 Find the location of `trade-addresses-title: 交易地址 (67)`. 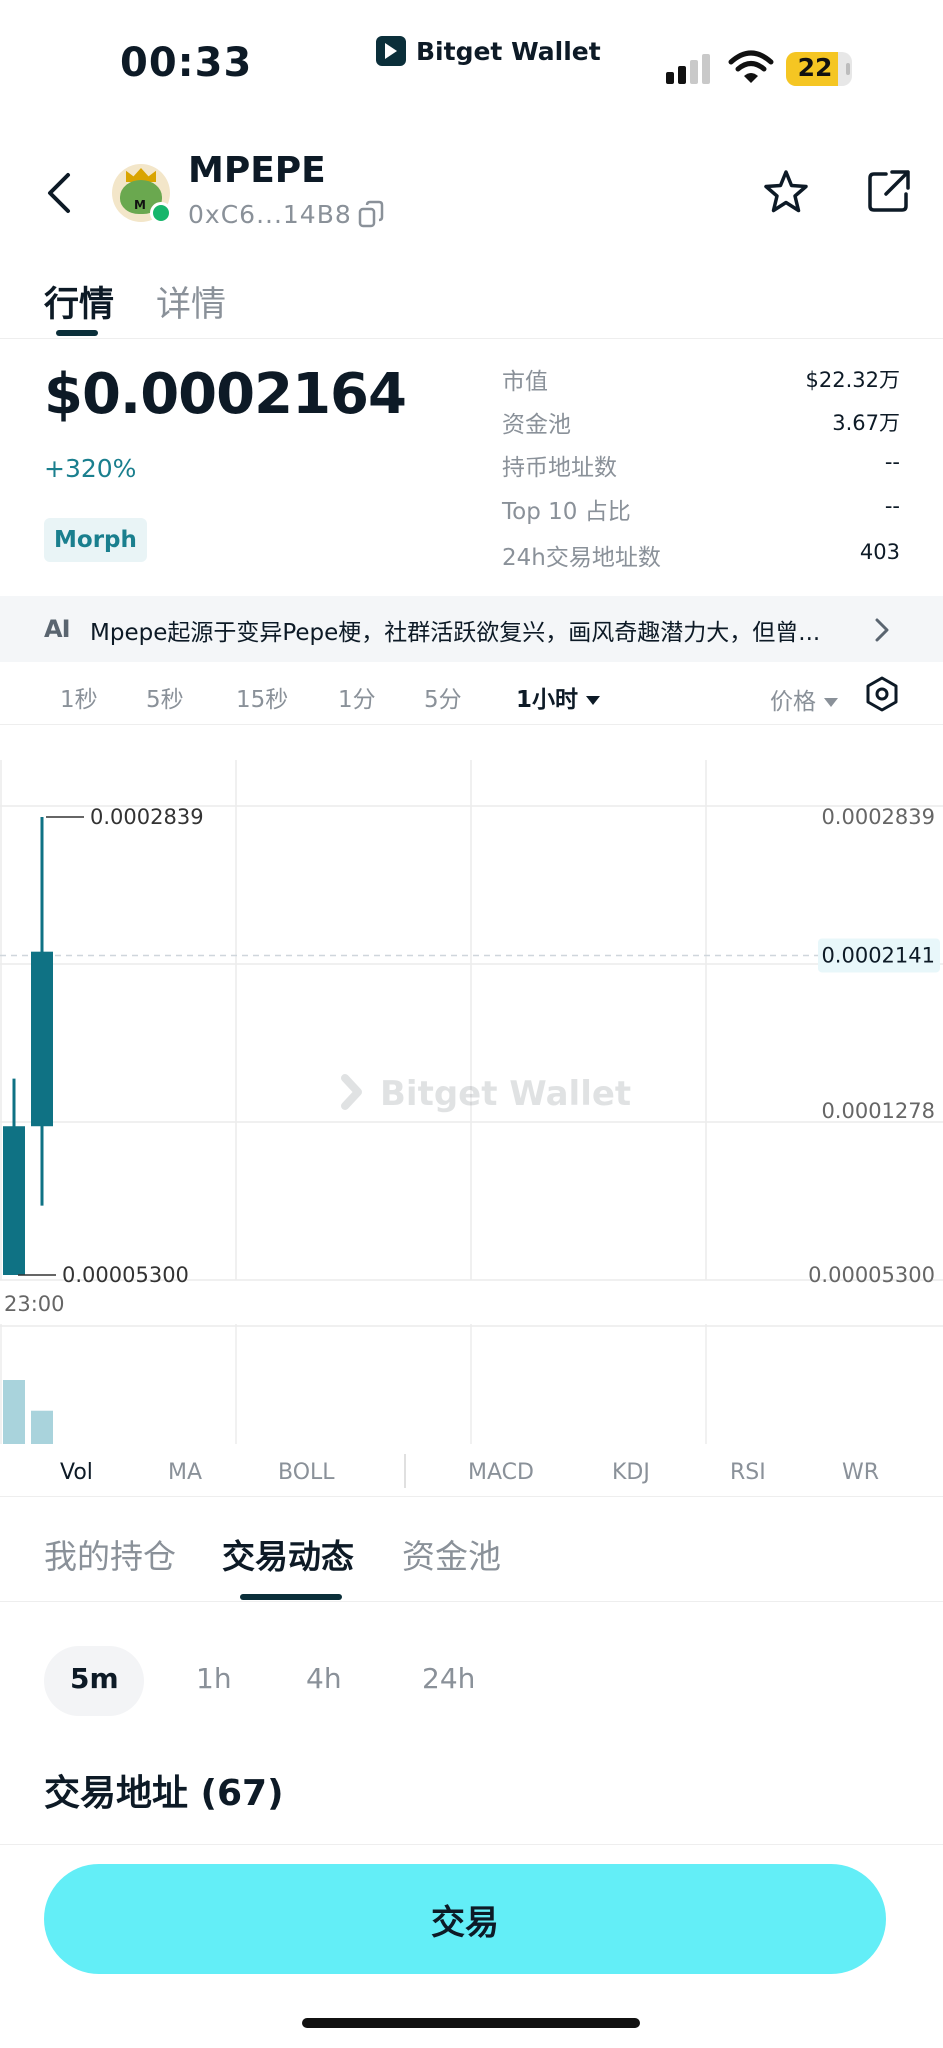

trade-addresses-title: 交易地址 (67) is located at coordinates (164, 1793).